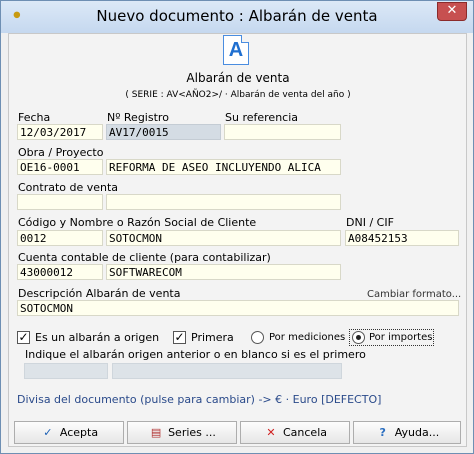  I want to click on cliente-code-field: 0012, so click(60, 238).